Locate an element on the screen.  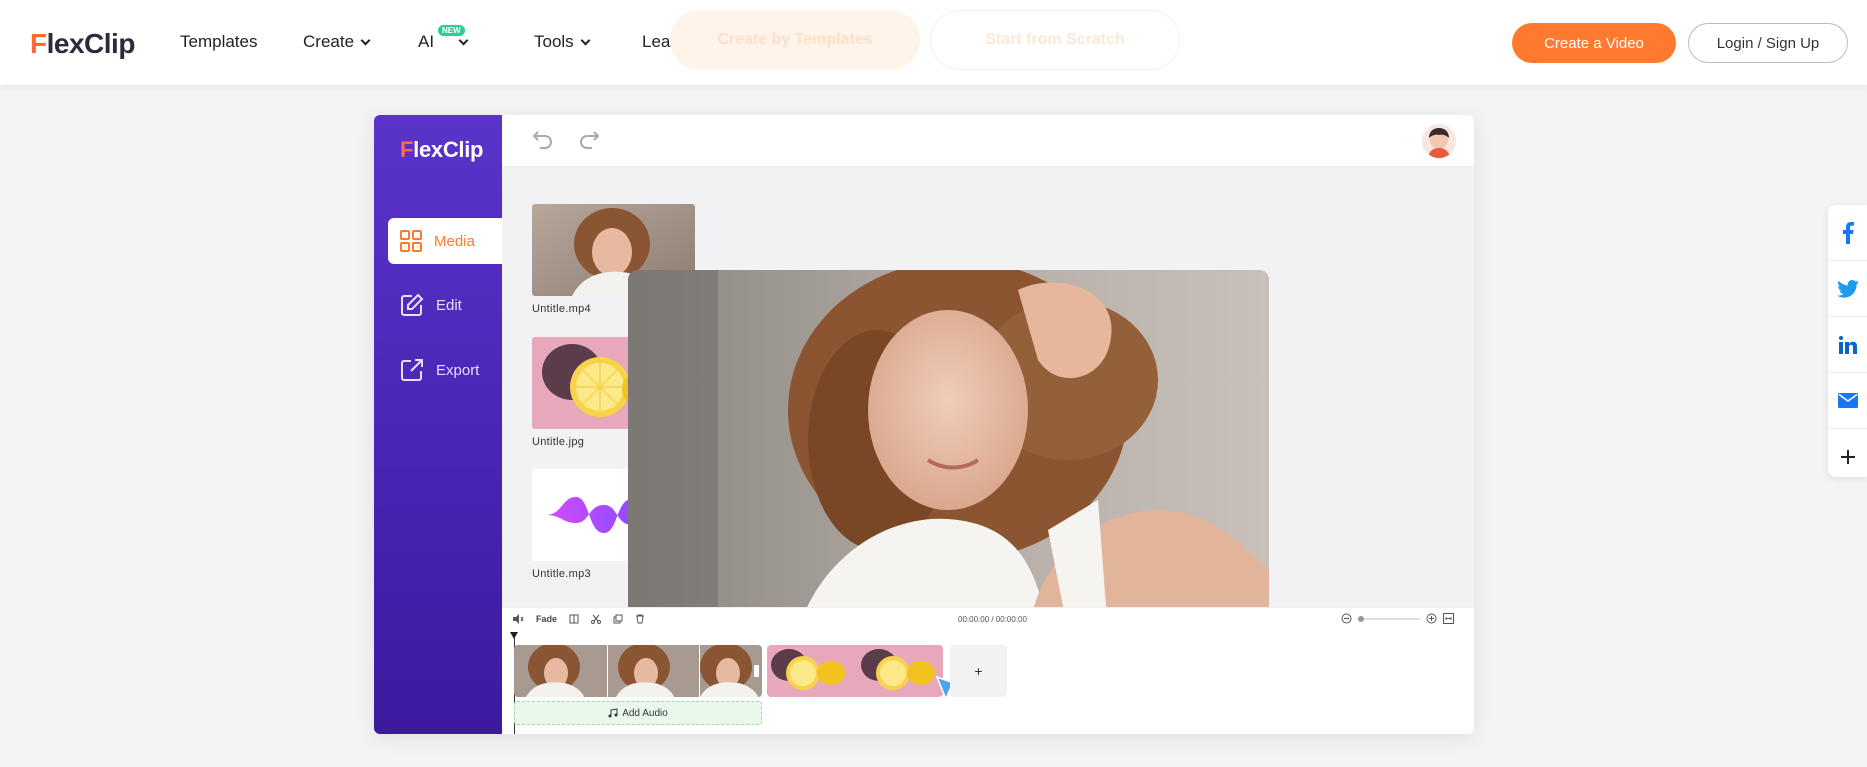
music-note-icon is located at coordinates (613, 713).